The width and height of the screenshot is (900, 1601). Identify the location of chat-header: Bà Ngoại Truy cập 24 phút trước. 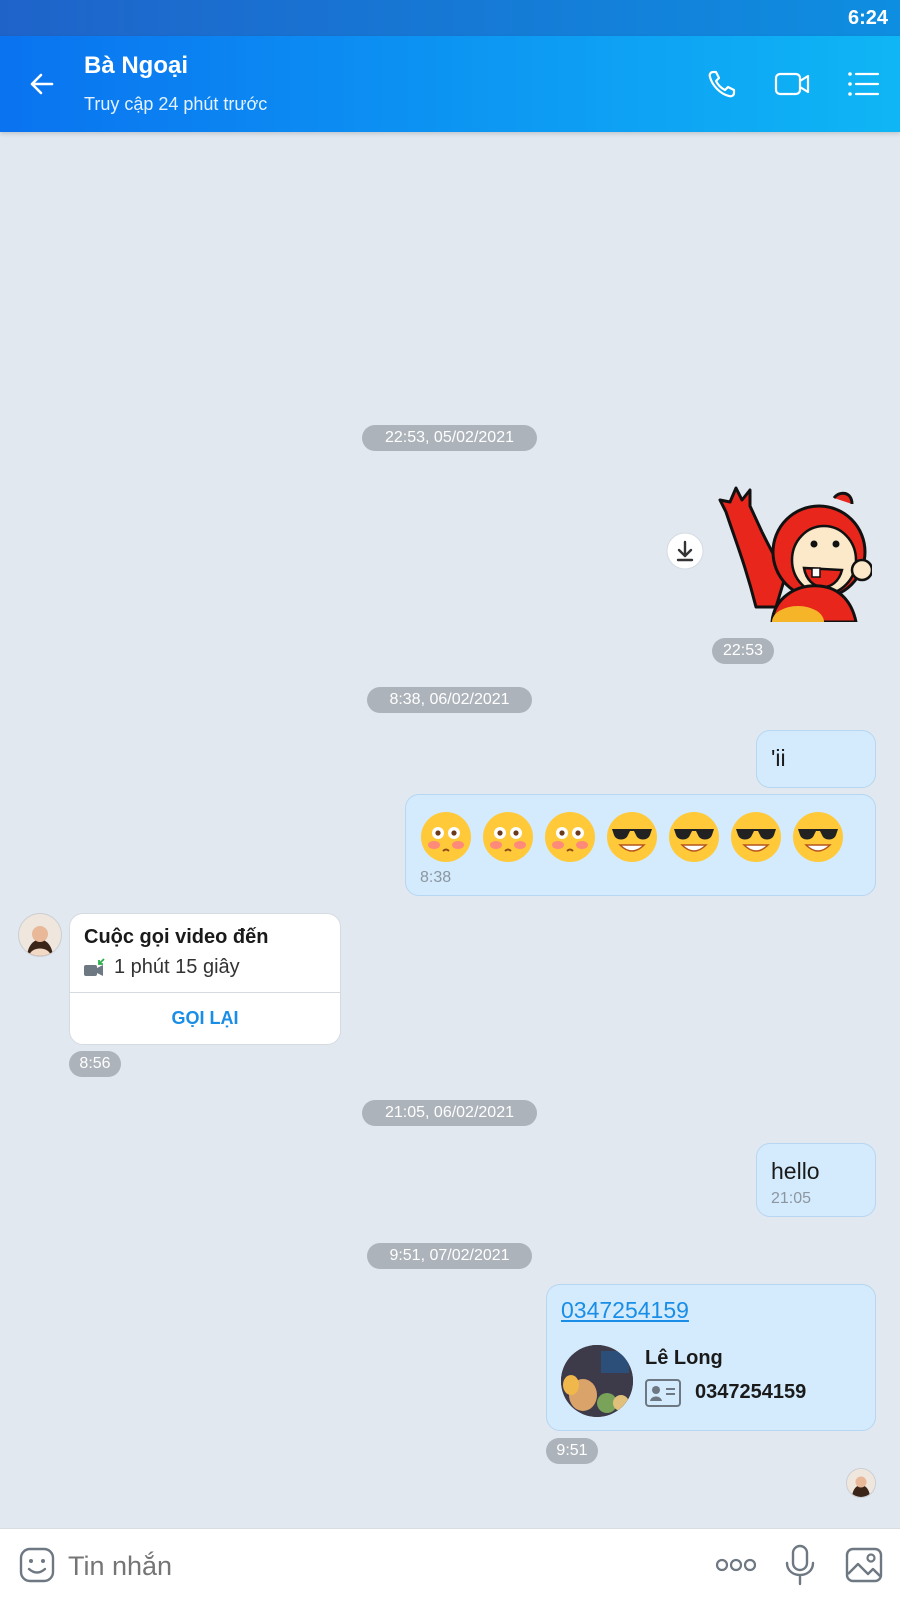
(450, 84).